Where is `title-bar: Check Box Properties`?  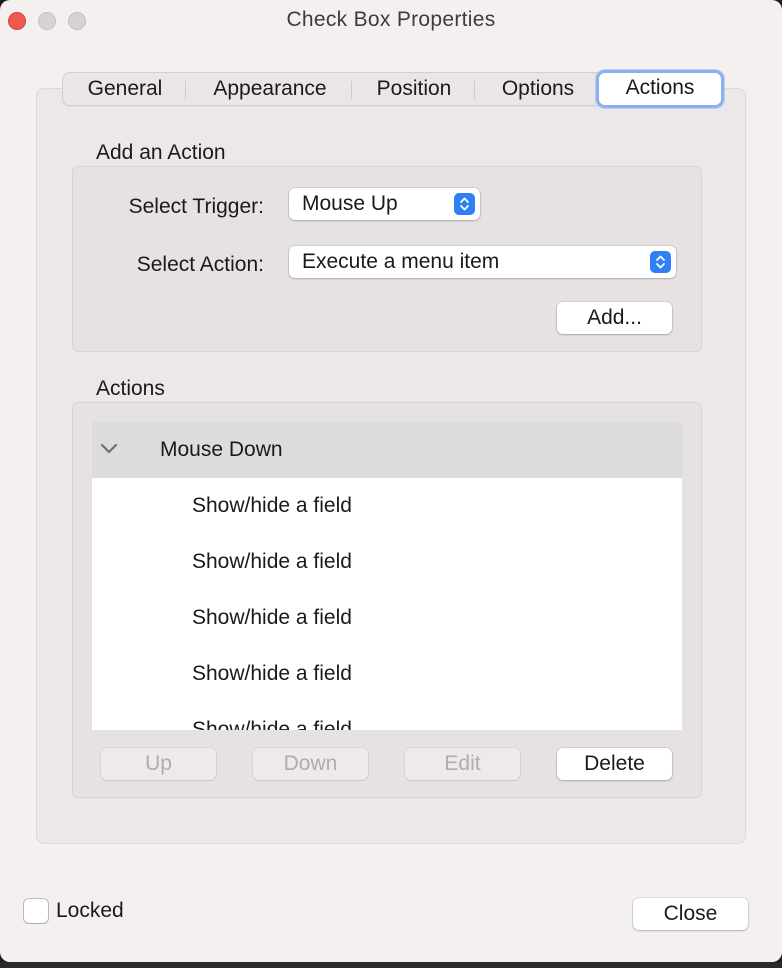 title-bar: Check Box Properties is located at coordinates (391, 20).